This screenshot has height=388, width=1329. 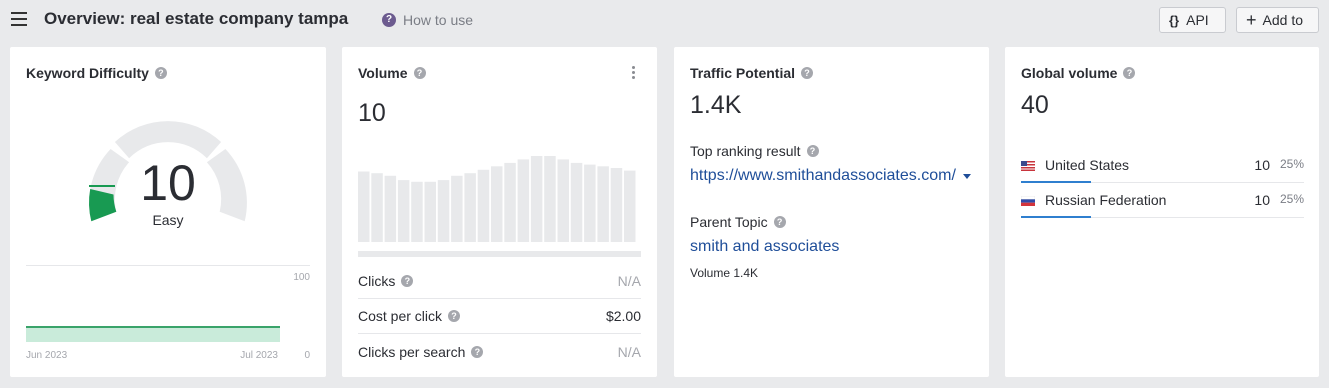 What do you see at coordinates (745, 151) in the screenshot?
I see `top-ranking-text: Top ranking result` at bounding box center [745, 151].